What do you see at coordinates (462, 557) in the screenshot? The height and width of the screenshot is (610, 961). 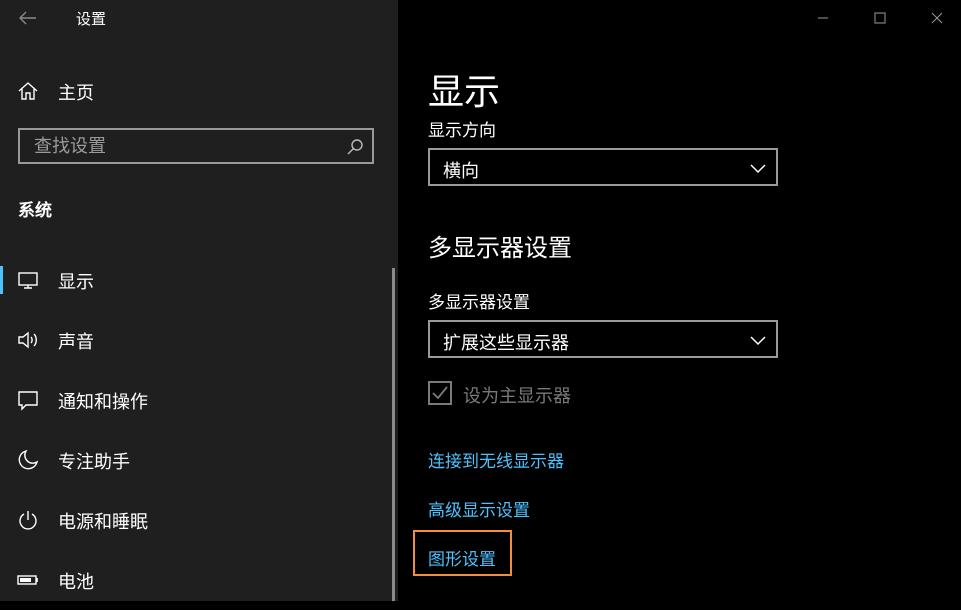 I see `graphics-settings-link: 图形设置` at bounding box center [462, 557].